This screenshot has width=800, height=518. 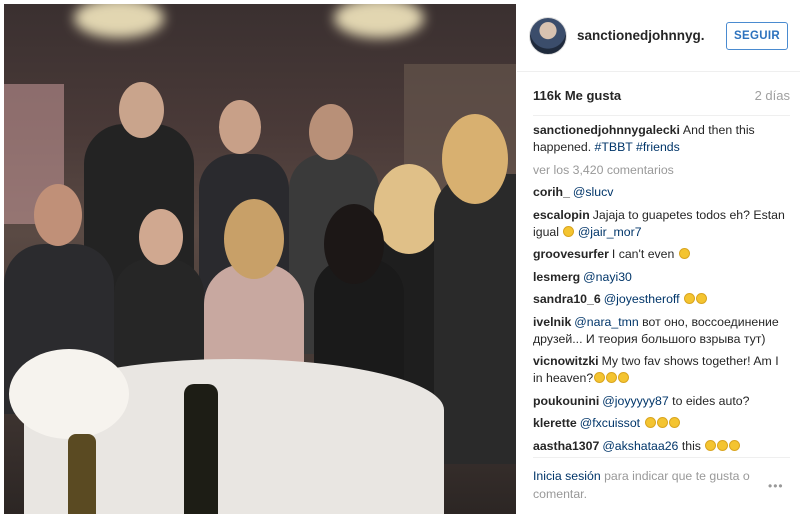 What do you see at coordinates (612, 423) in the screenshot?
I see `mention-link: @fxcuissot` at bounding box center [612, 423].